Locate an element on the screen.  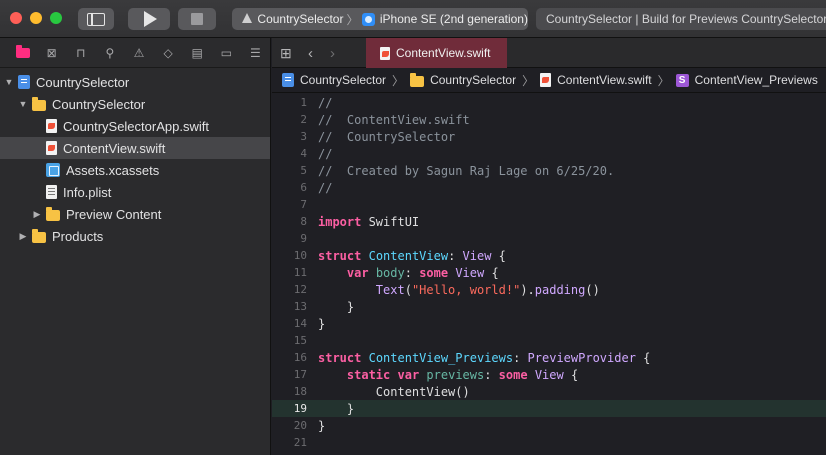
zoom-window-button is located at coordinates (56, 18).